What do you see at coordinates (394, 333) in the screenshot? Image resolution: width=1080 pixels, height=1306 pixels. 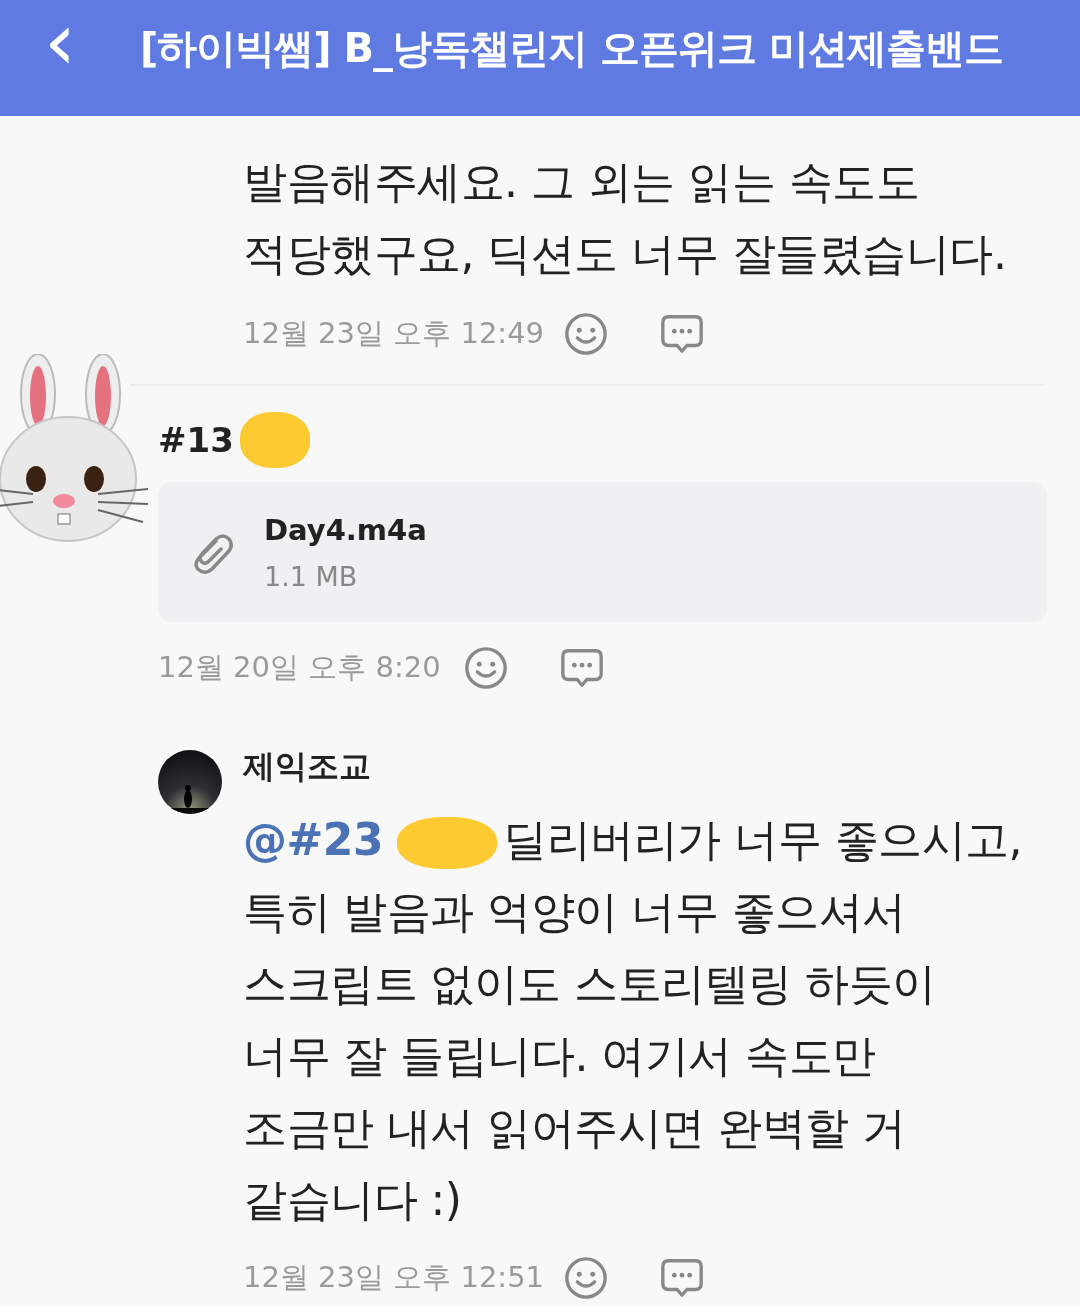 I see `timestamp: 12월 23일 오후 12:49` at bounding box center [394, 333].